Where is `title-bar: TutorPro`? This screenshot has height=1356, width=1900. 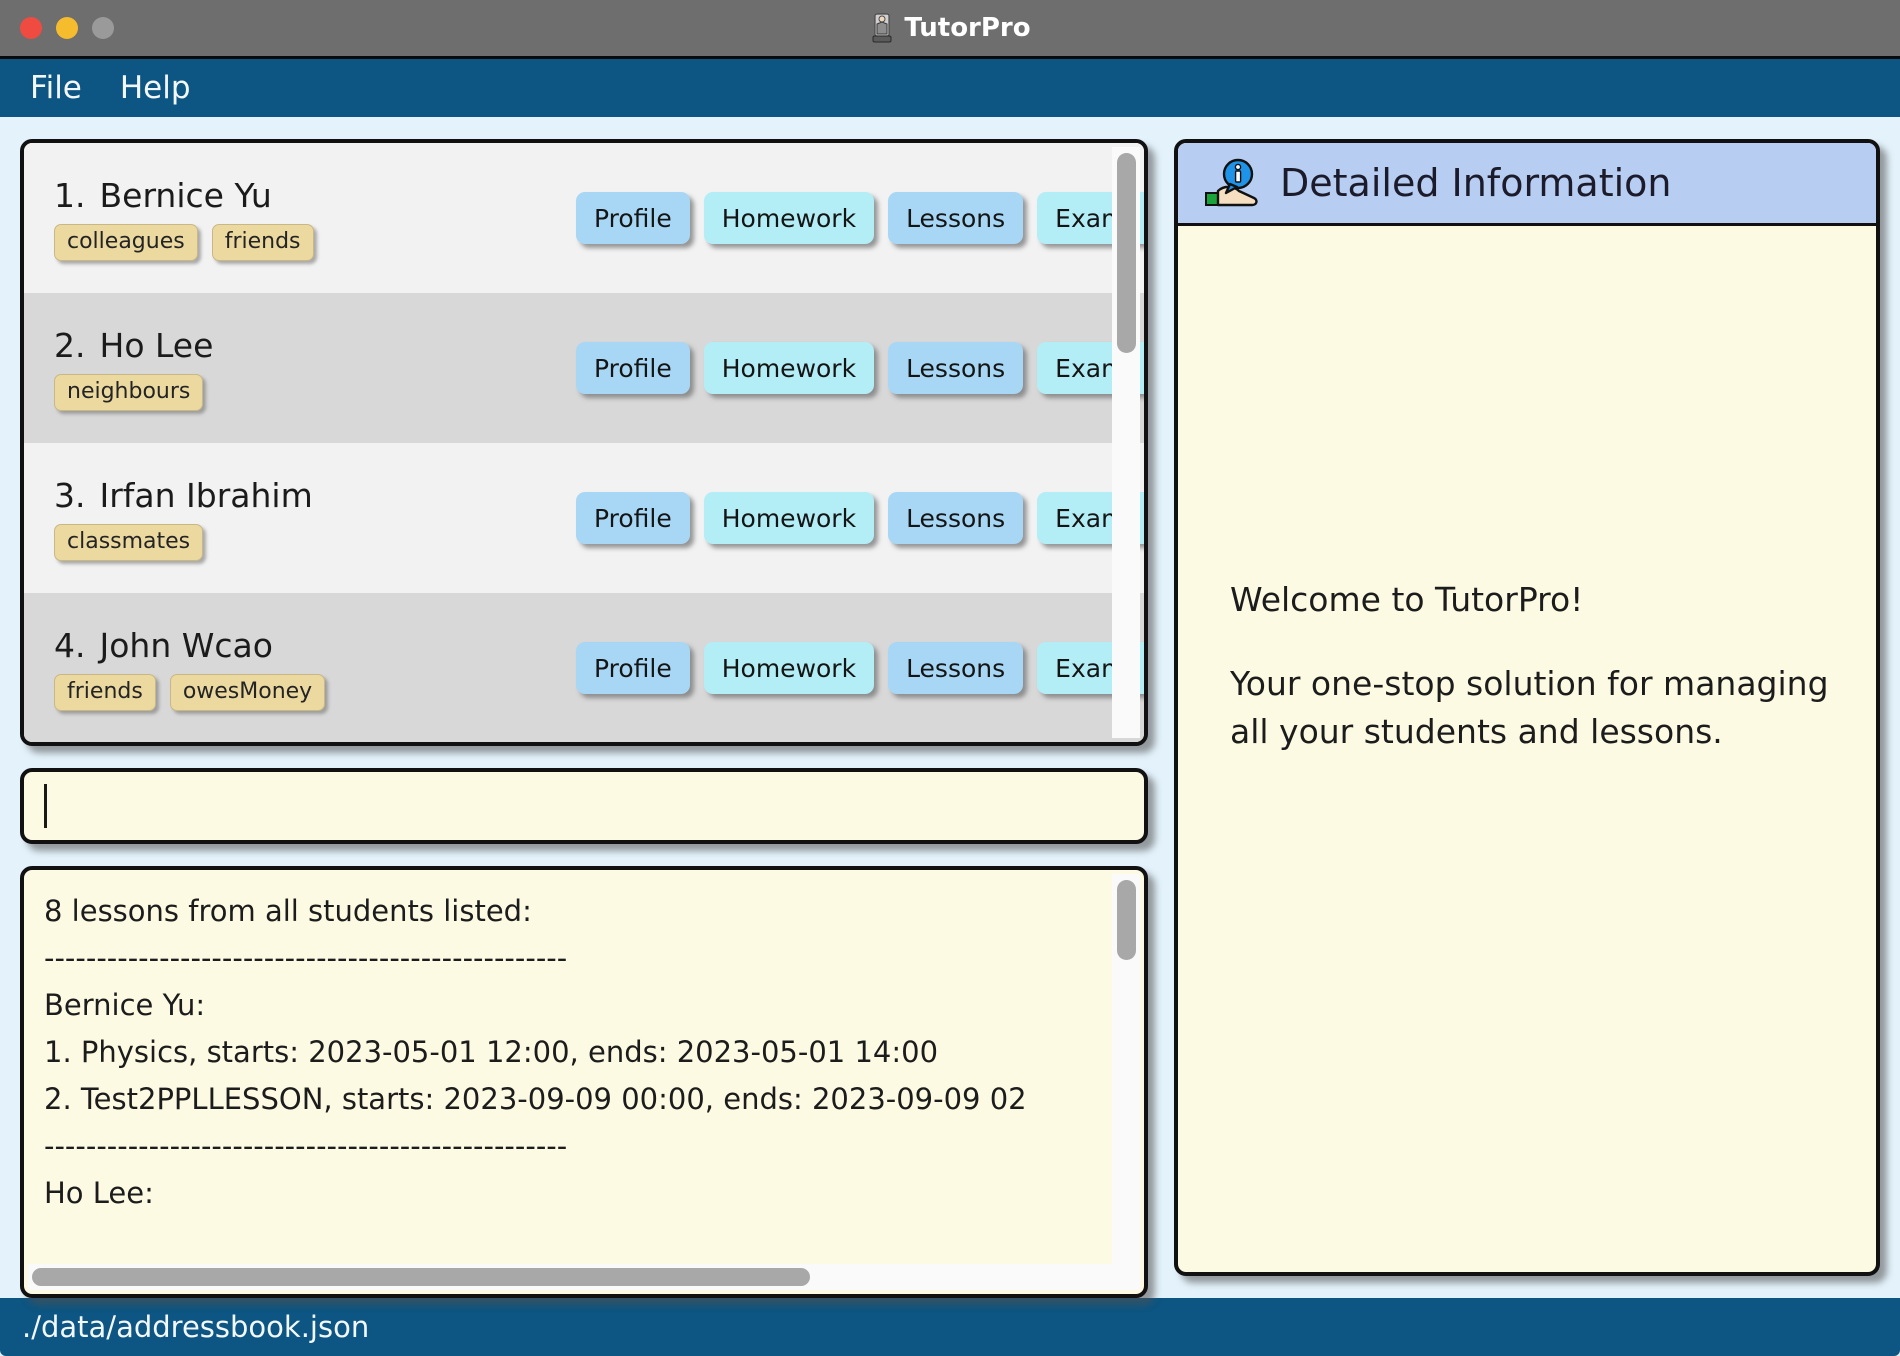 title-bar: TutorPro is located at coordinates (950, 29).